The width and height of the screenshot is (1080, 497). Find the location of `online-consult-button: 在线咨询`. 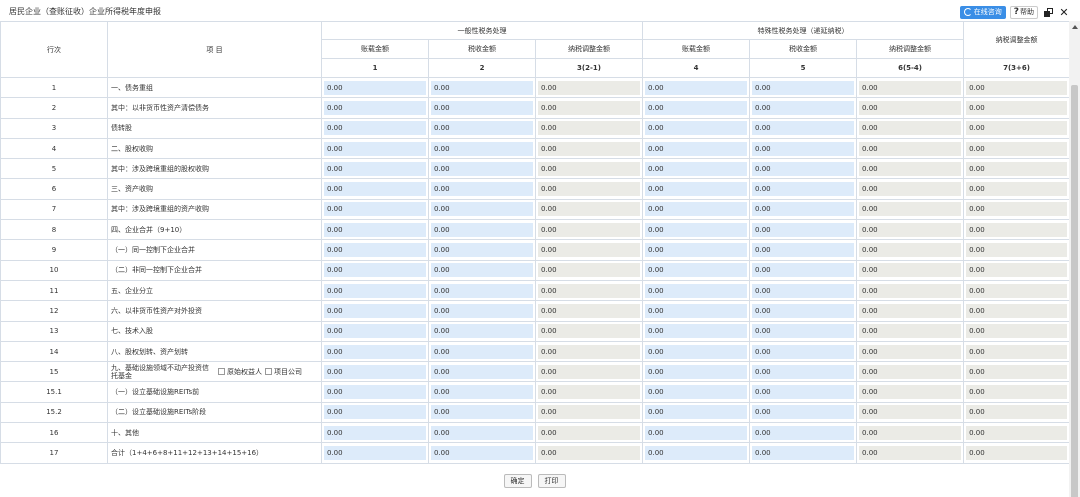

online-consult-button: 在线咨询 is located at coordinates (982, 12).